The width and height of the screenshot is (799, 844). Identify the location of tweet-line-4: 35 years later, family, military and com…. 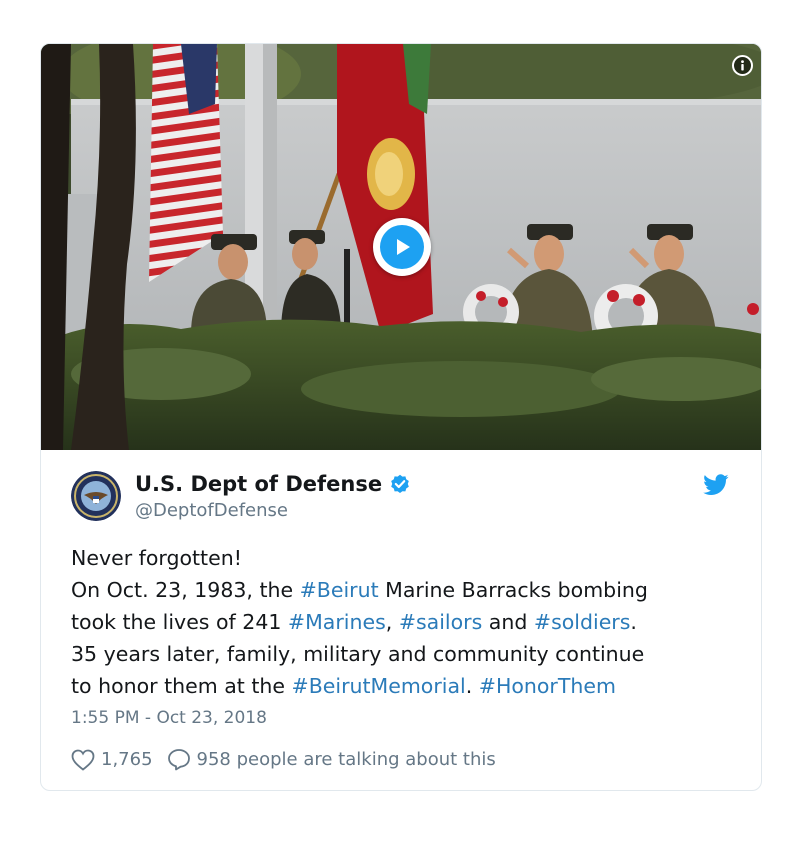
(406, 654).